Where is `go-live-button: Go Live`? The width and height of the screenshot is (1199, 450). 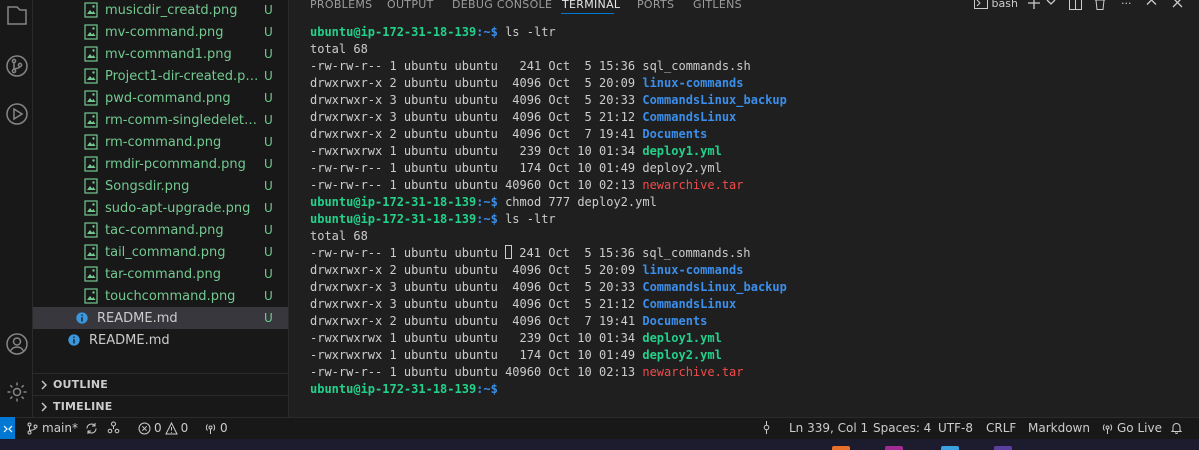
go-live-button: Go Live is located at coordinates (1131, 428).